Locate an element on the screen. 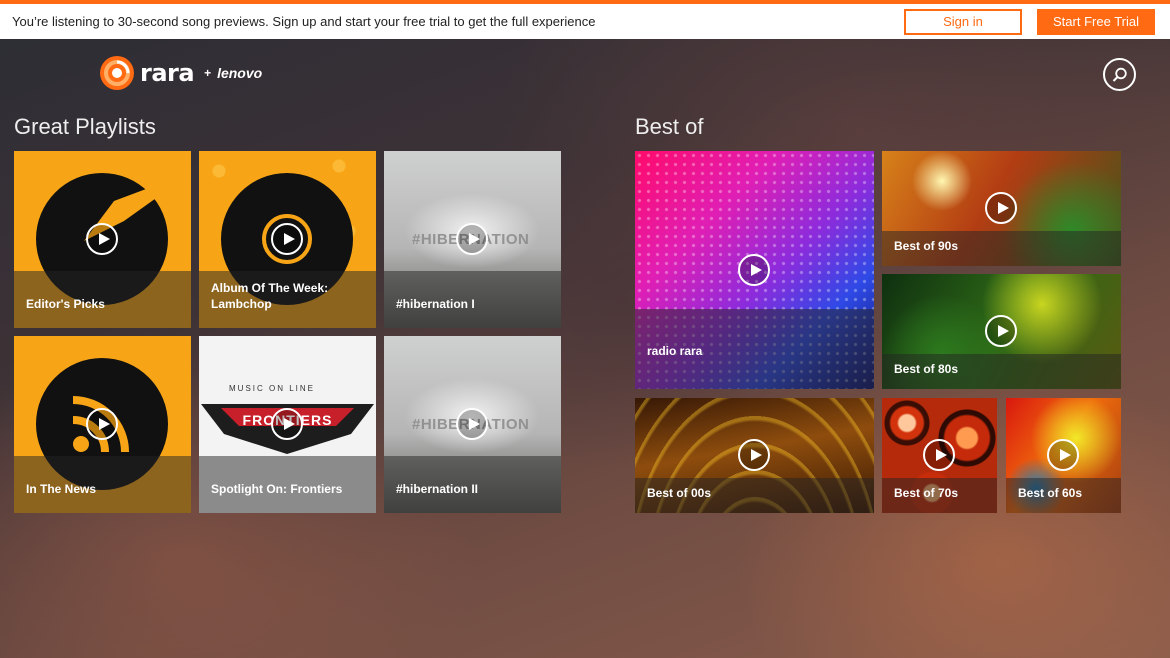  playlist-tile-in-the-news: In The News is located at coordinates (102, 424).